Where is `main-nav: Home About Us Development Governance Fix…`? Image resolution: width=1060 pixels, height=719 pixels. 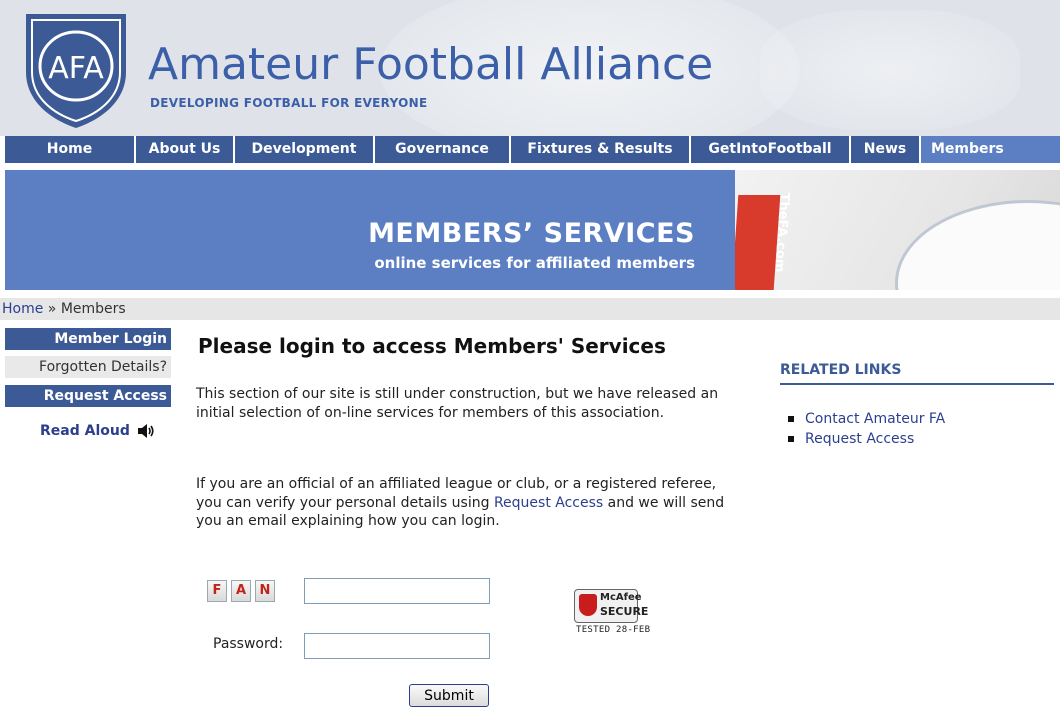
main-nav: Home About Us Development Governance Fix… is located at coordinates (532, 149).